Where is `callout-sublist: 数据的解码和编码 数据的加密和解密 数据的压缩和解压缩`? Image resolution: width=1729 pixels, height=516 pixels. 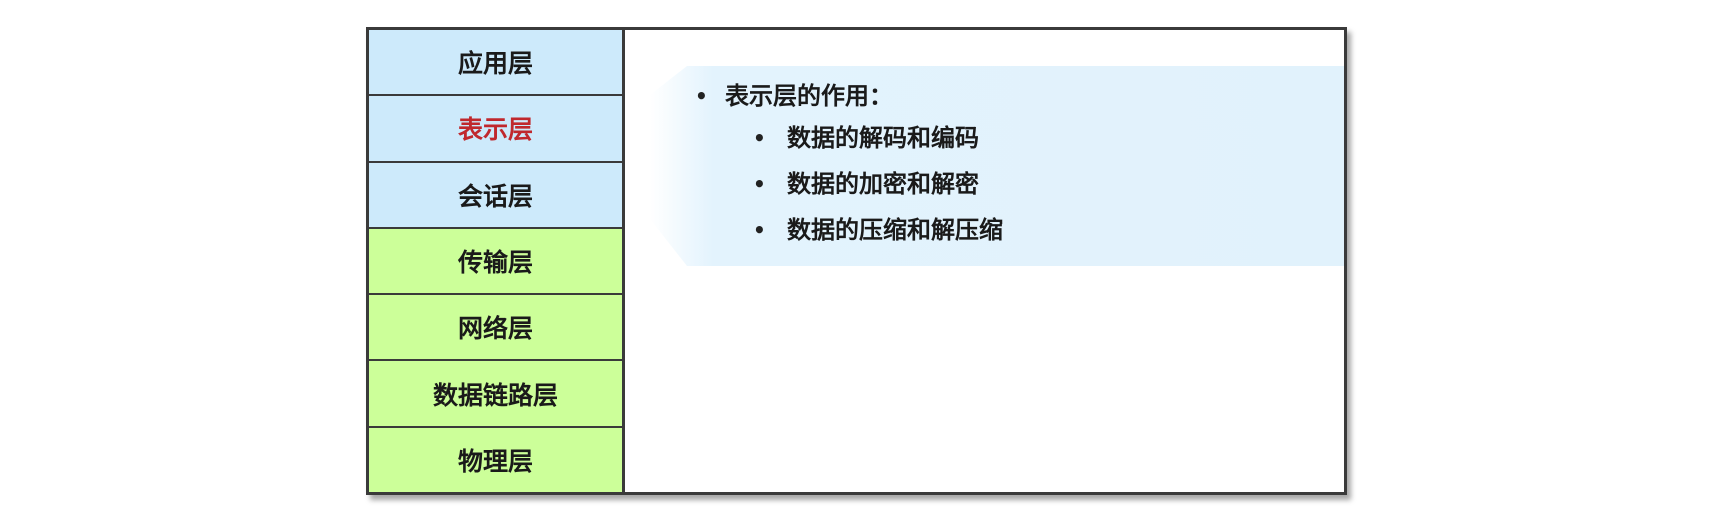 callout-sublist: 数据的解码和编码 数据的加密和解密 数据的压缩和解压缩 is located at coordinates (878, 184).